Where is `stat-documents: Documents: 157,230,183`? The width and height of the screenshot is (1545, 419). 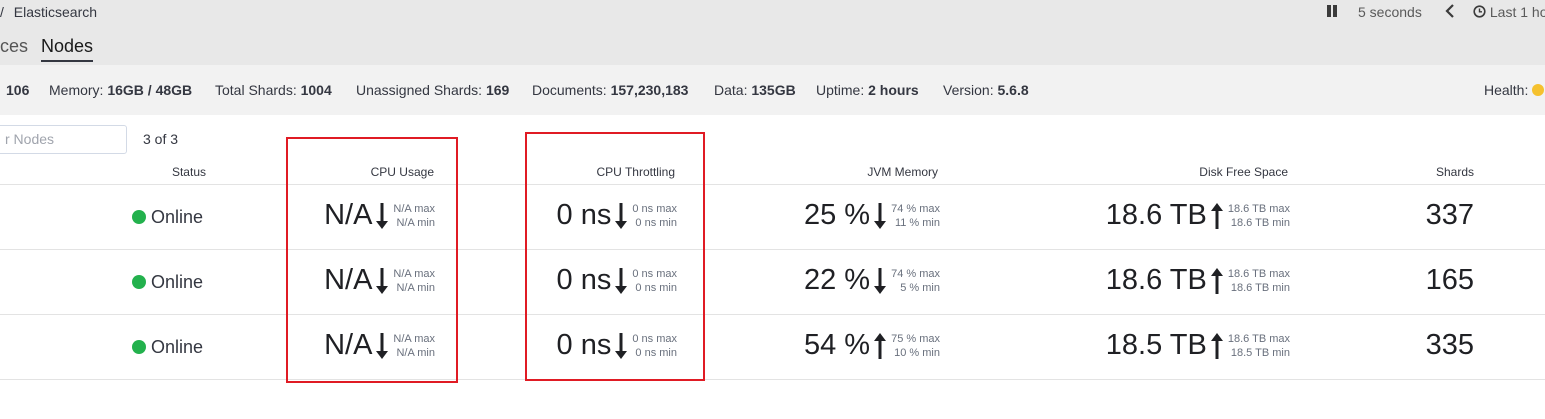
stat-documents: Documents: 157,230,183 is located at coordinates (610, 90).